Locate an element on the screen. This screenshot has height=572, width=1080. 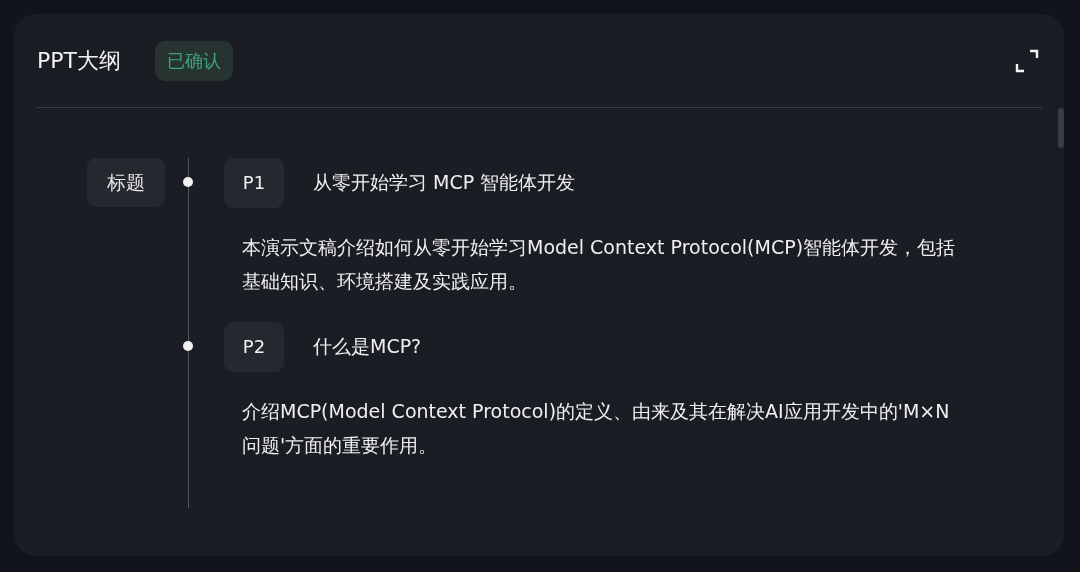
page-description: 本演示文稿介绍如何从零开始学习Model Context Protocol(MCP)智能体开发，包括基础知识、环境搭建及实践应用。 is located at coordinates (599, 264).